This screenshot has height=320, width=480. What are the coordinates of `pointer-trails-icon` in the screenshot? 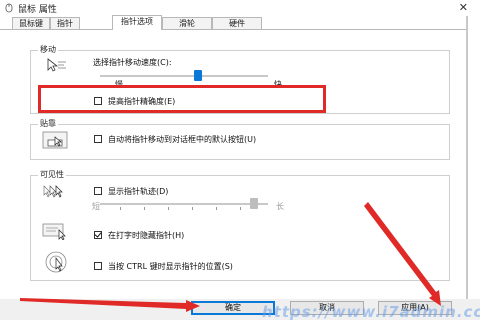 It's located at (53, 191).